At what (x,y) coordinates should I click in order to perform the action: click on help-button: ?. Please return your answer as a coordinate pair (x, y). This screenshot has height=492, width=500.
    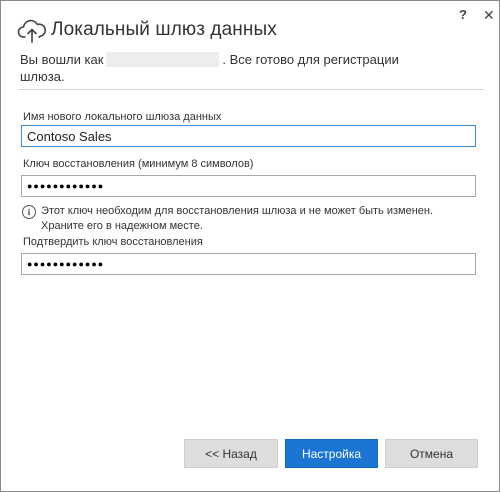
    Looking at the image, I should click on (463, 14).